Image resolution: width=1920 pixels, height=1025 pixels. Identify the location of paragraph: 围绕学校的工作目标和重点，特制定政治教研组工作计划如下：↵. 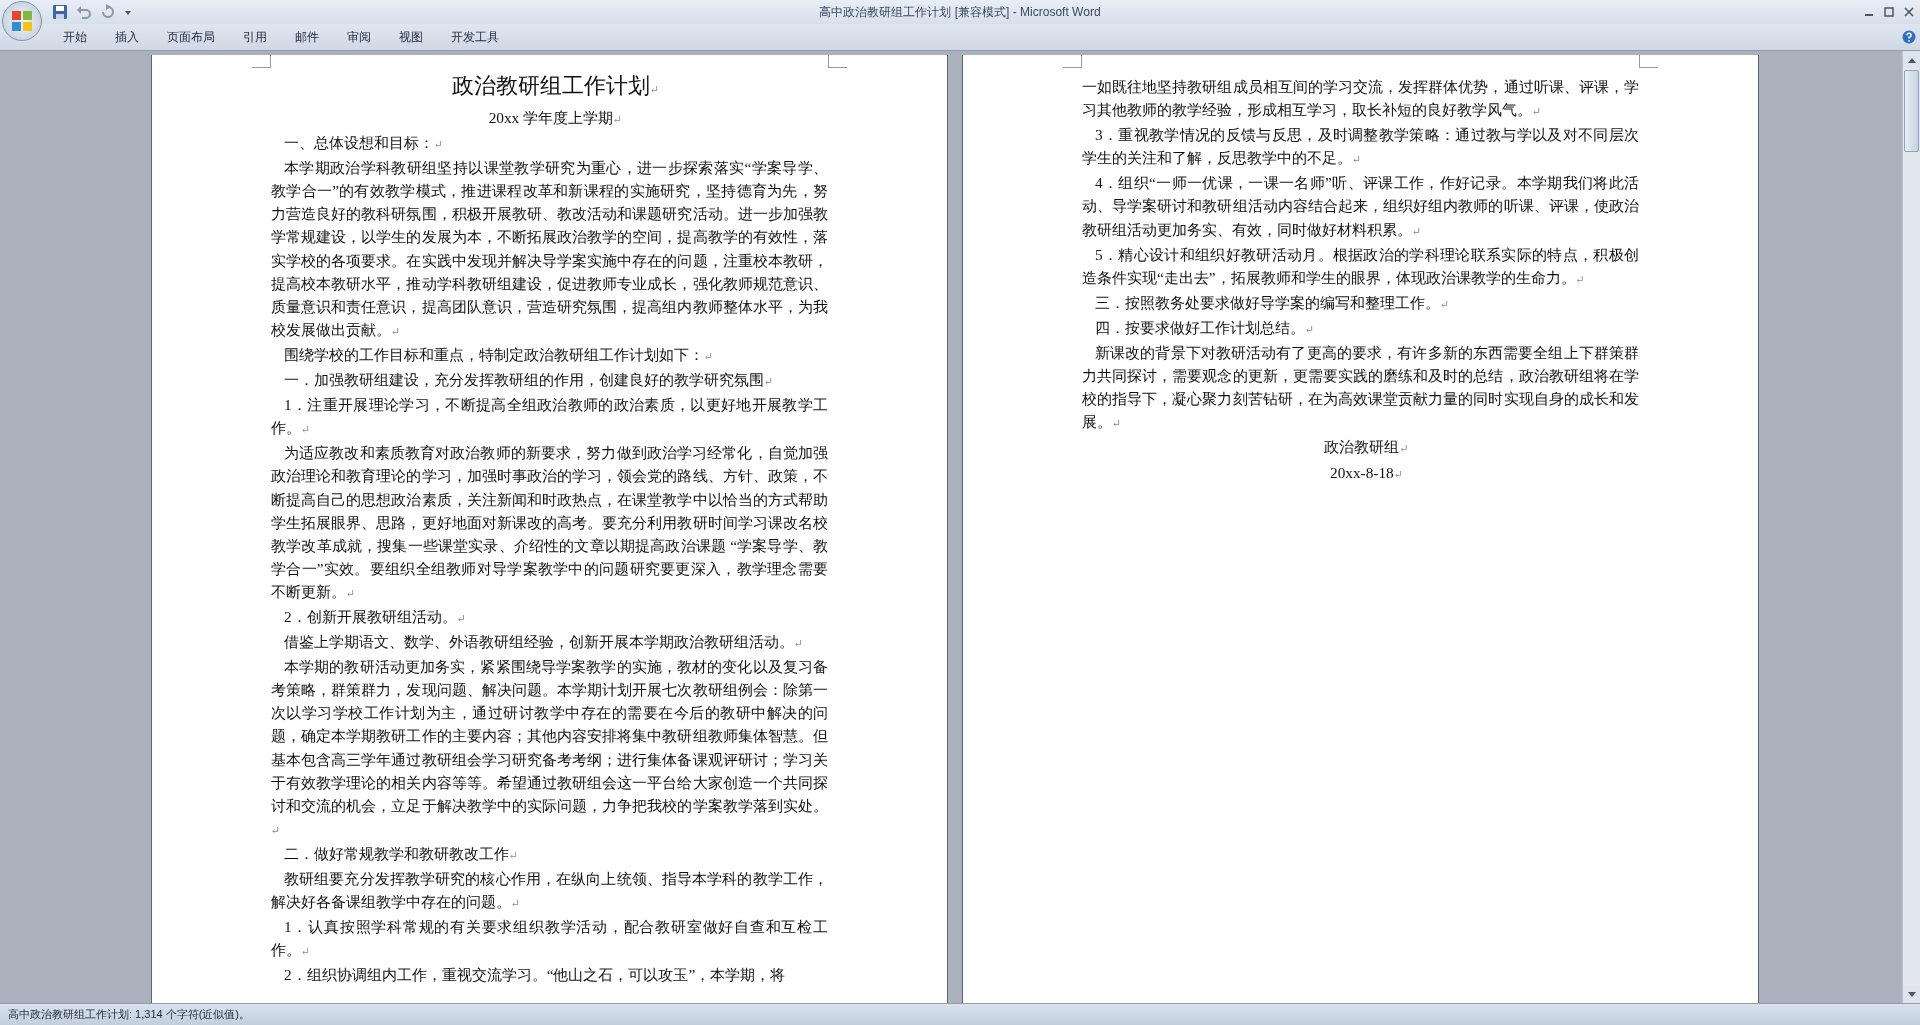
(499, 354).